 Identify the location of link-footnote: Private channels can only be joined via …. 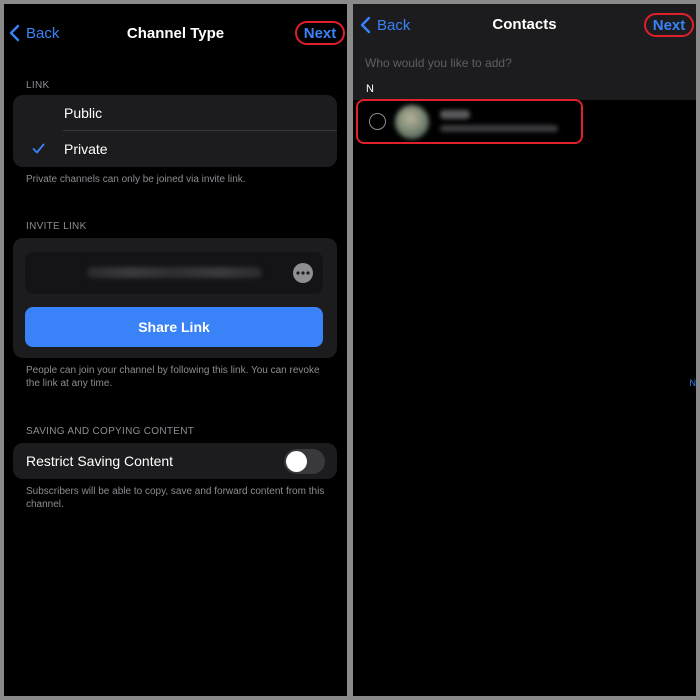
(136, 179).